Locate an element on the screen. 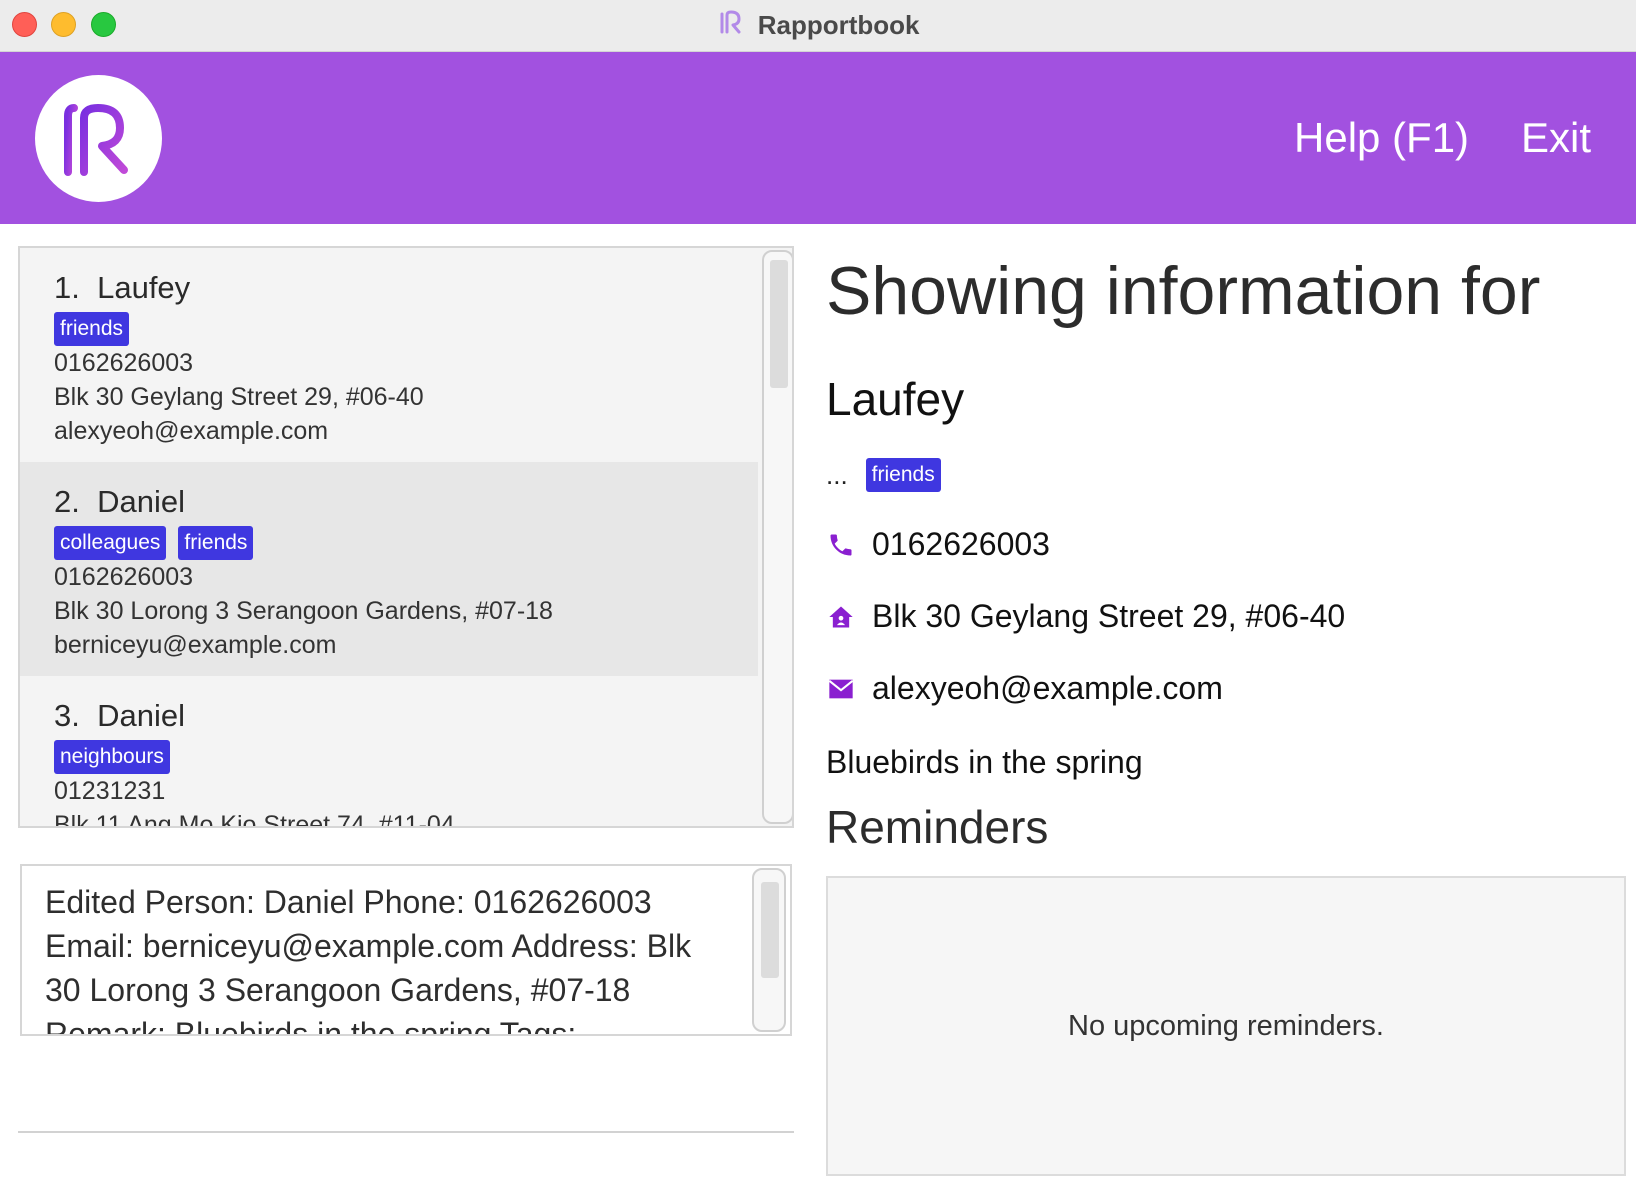  mail-icon is located at coordinates (841, 689).